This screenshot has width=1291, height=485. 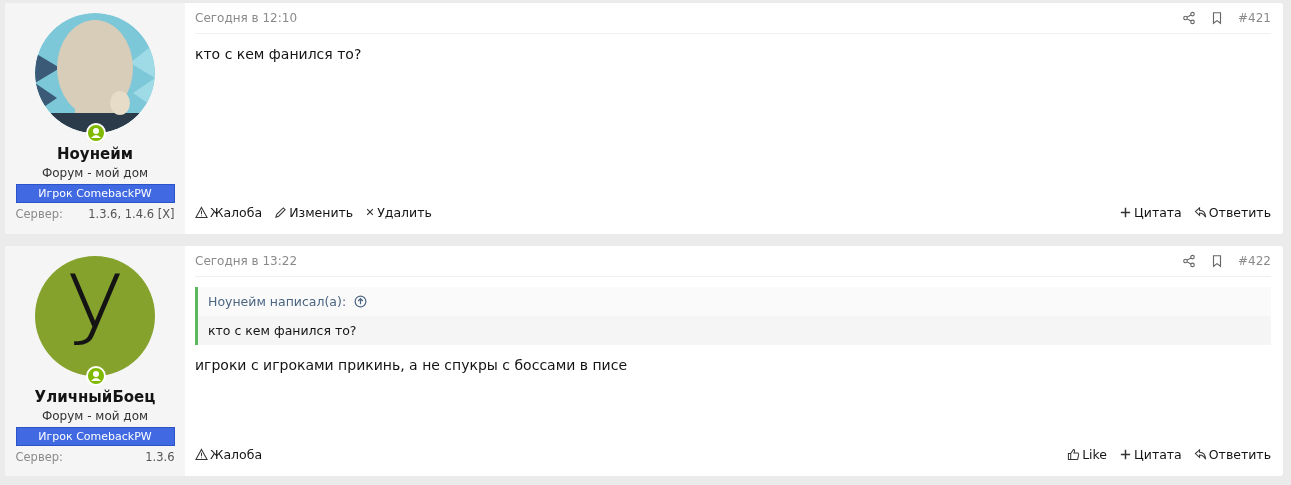 I want to click on quote-text: кто с кем фанился то?, so click(x=282, y=330).